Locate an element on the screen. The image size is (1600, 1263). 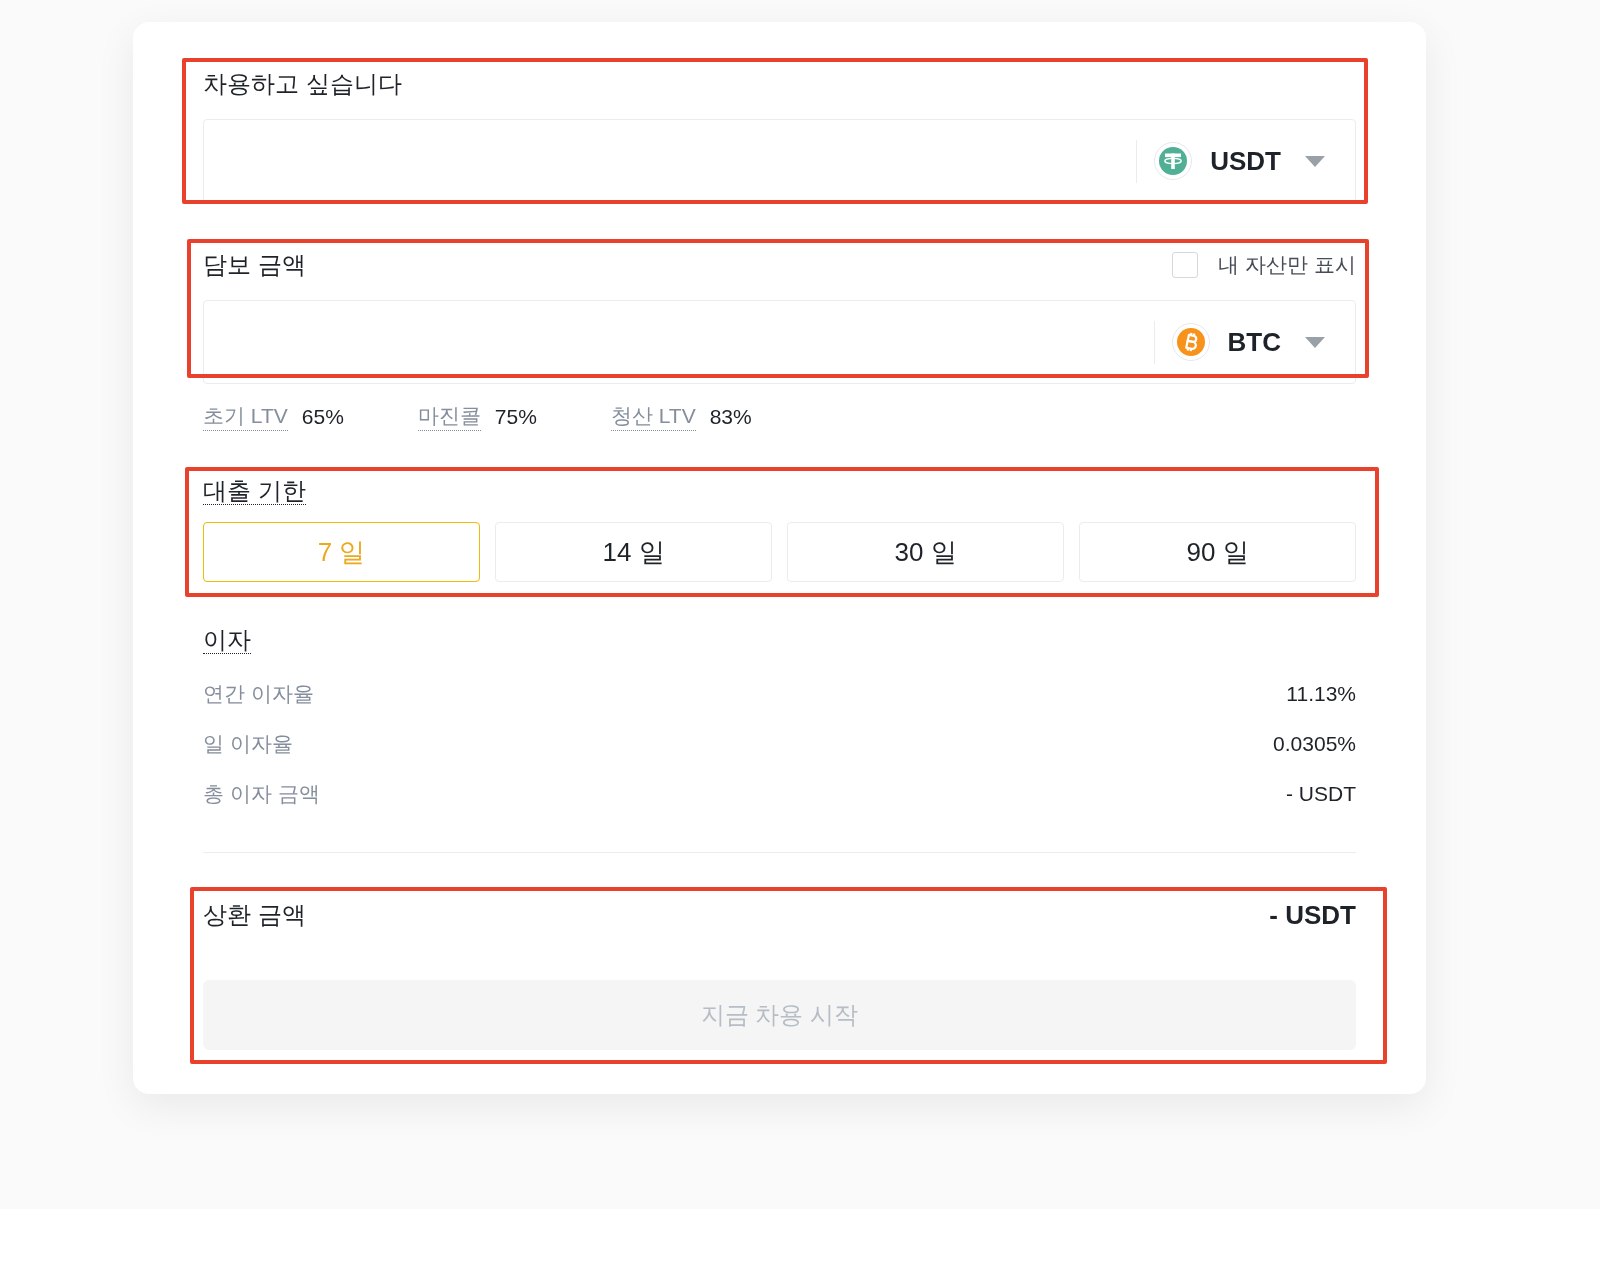
coin-select: USDT is located at coordinates (1245, 161).